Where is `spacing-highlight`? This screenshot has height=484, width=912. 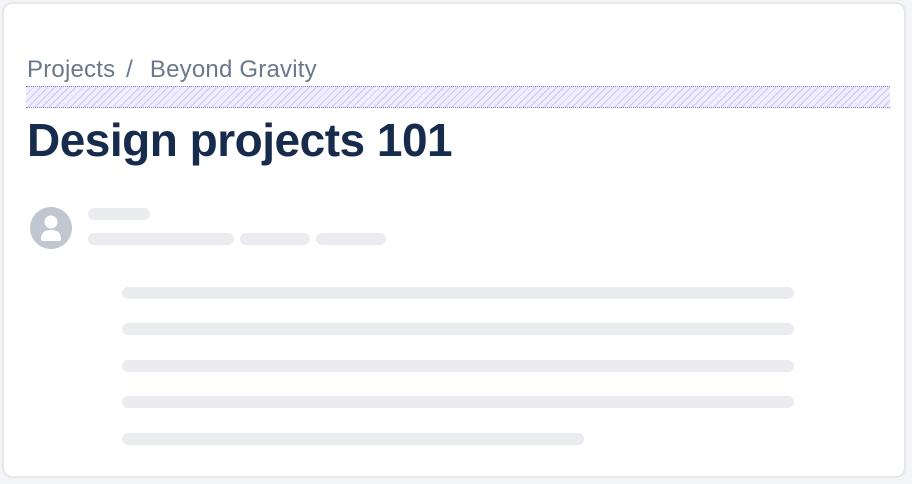
spacing-highlight is located at coordinates (458, 97).